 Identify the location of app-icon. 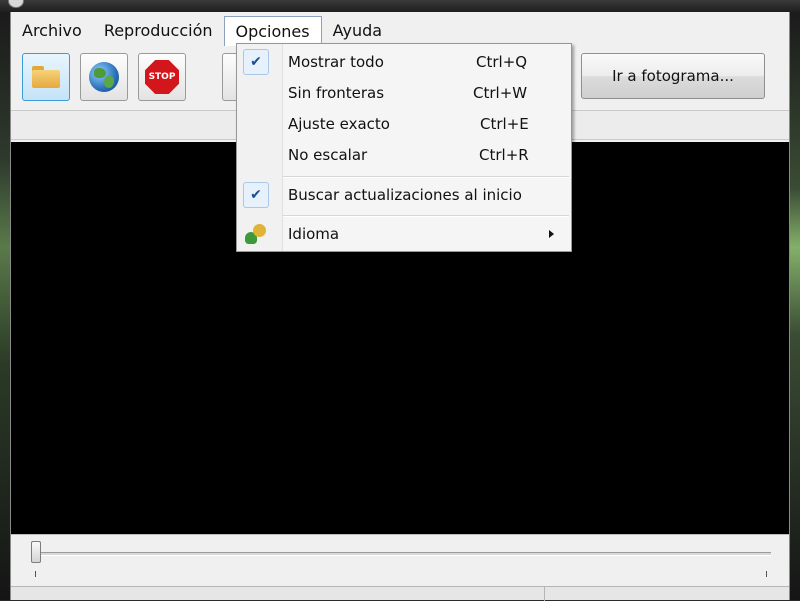
(16, 4).